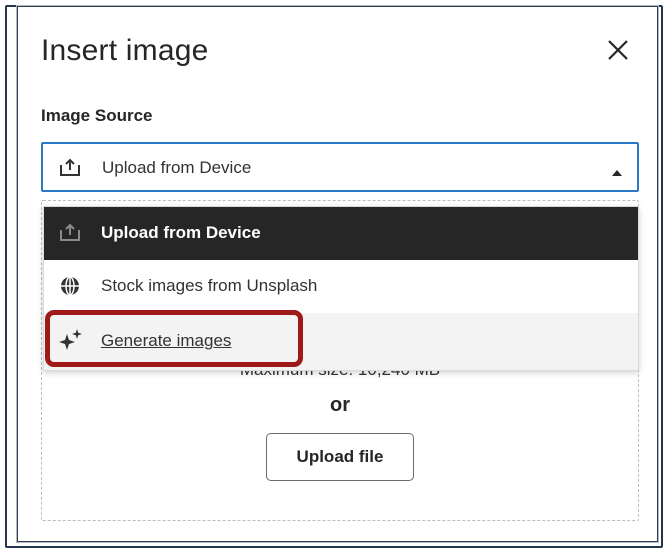 Image resolution: width=666 pixels, height=551 pixels. What do you see at coordinates (340, 457) in the screenshot?
I see `upload-file-button: Upload file` at bounding box center [340, 457].